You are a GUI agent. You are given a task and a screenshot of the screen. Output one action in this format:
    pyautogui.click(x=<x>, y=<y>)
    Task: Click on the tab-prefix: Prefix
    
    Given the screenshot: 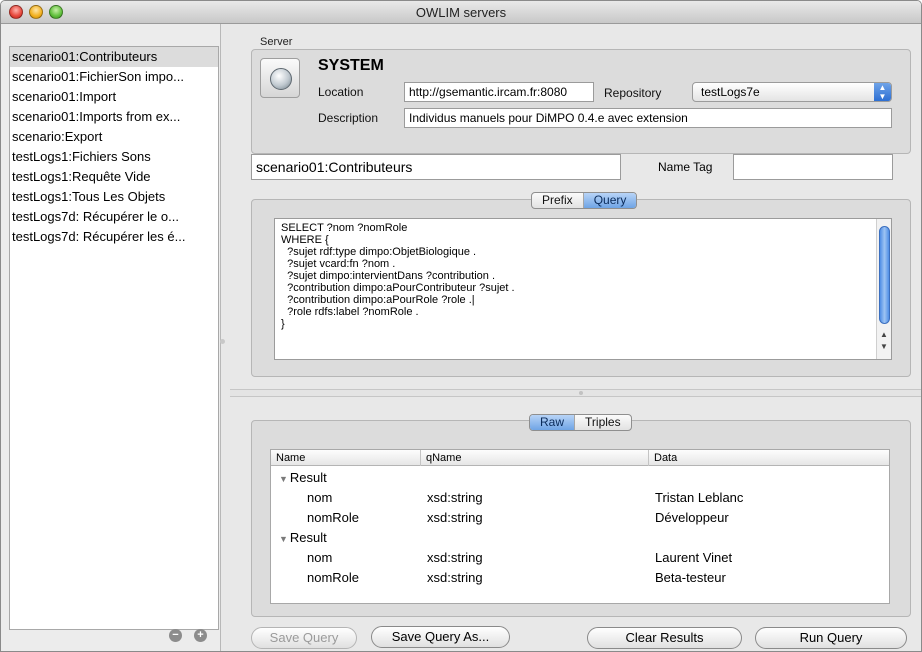 What is the action you would take?
    pyautogui.click(x=558, y=200)
    